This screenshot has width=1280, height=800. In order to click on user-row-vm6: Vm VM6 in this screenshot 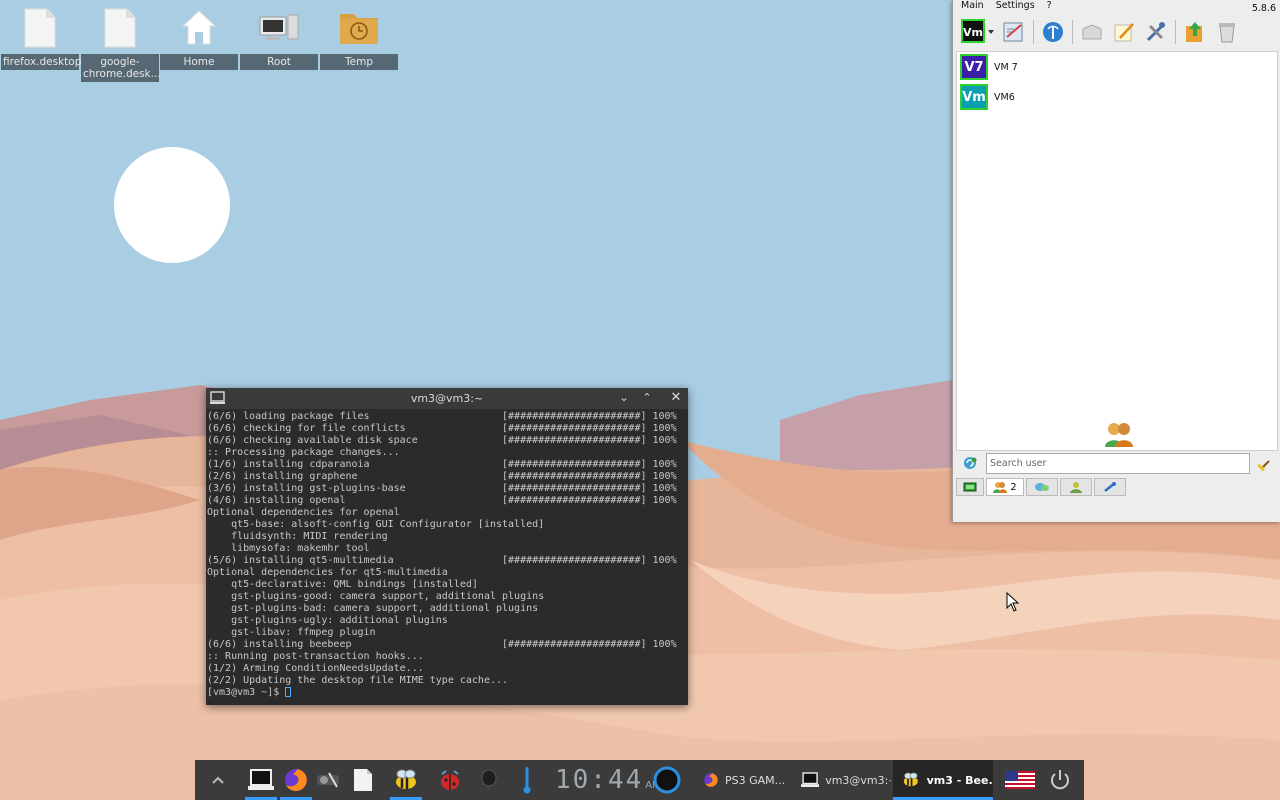, I will do `click(1117, 97)`.